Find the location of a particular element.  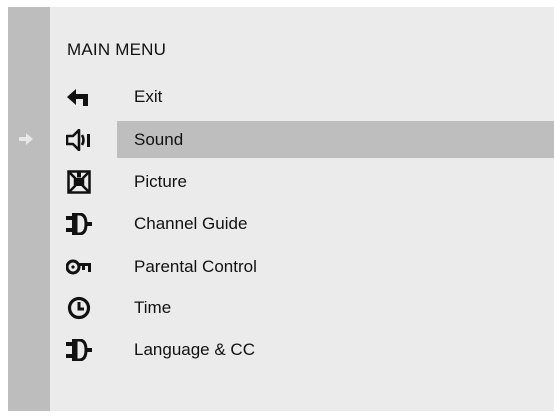

menu-item-label: Picture is located at coordinates (160, 181).